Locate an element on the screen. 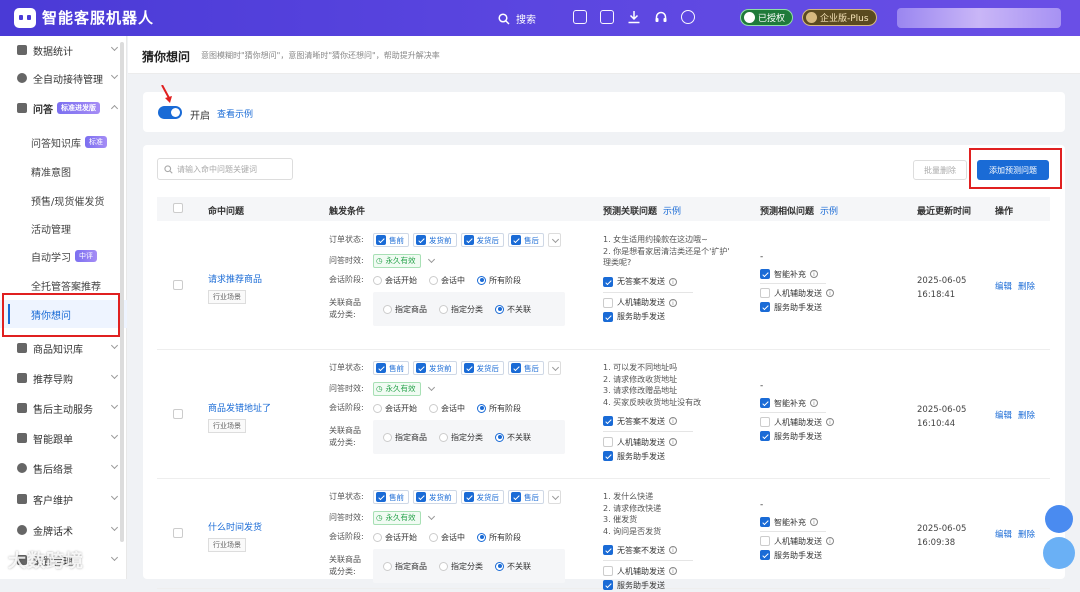 Image resolution: width=1080 pixels, height=592 pixels. sidebar-sub-activity: 活动管理 is located at coordinates (63, 228).